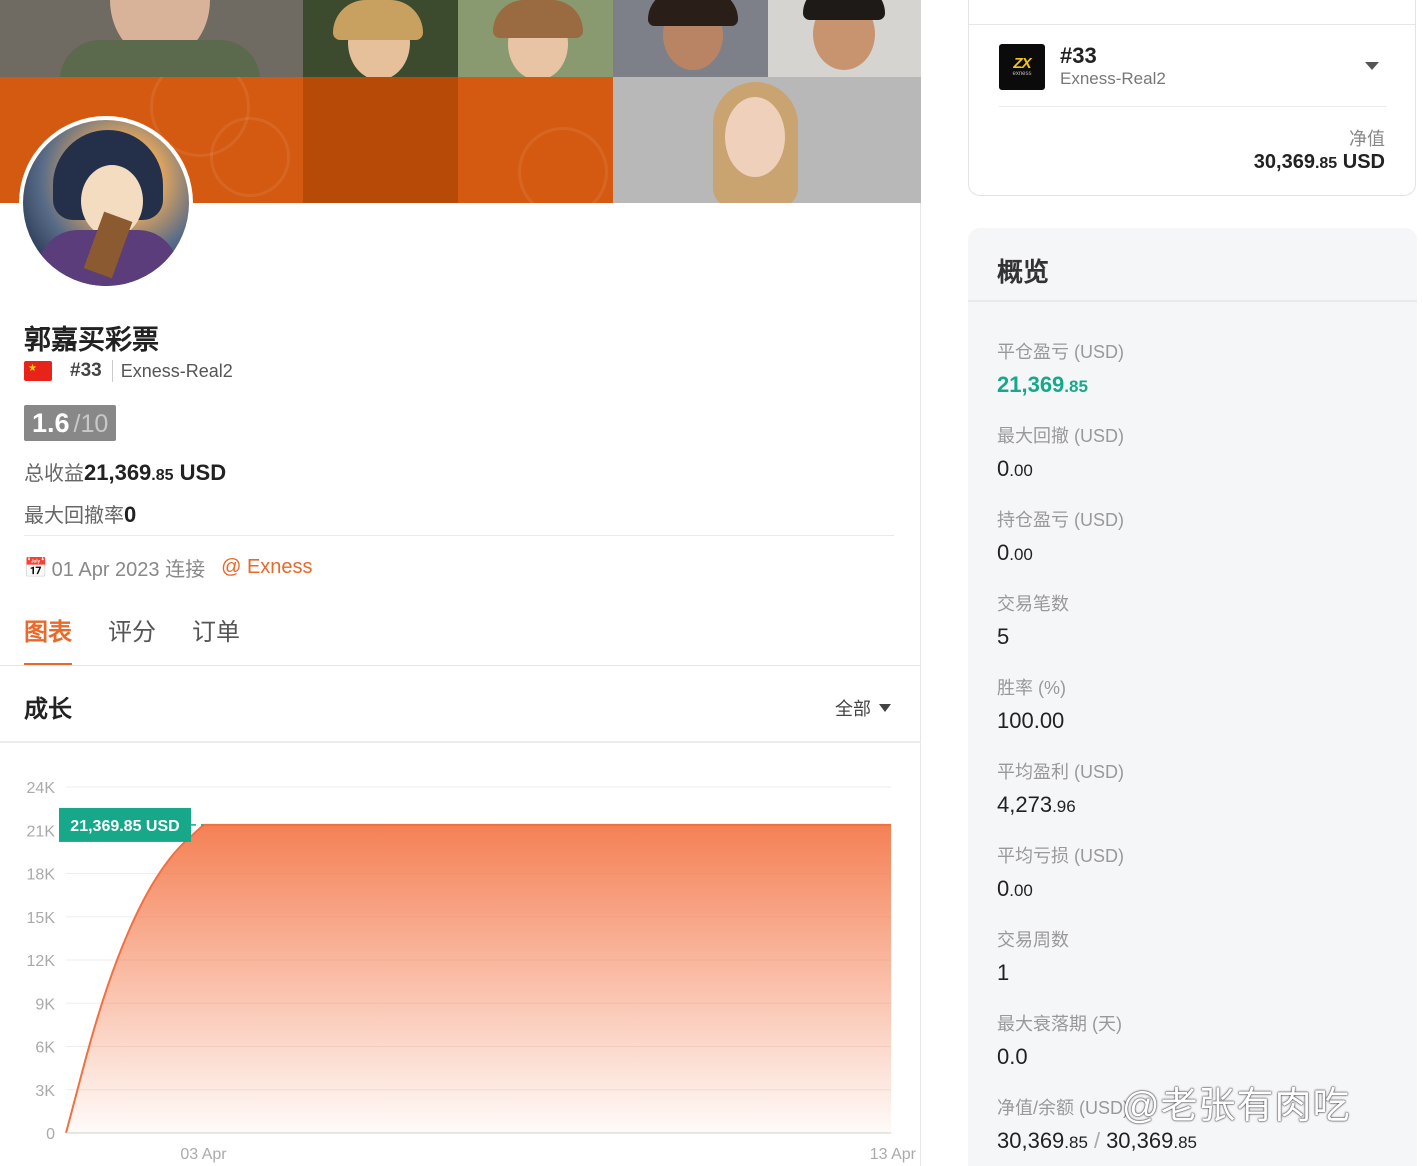  What do you see at coordinates (45, 1091) in the screenshot?
I see `y-tick-label: 3K` at bounding box center [45, 1091].